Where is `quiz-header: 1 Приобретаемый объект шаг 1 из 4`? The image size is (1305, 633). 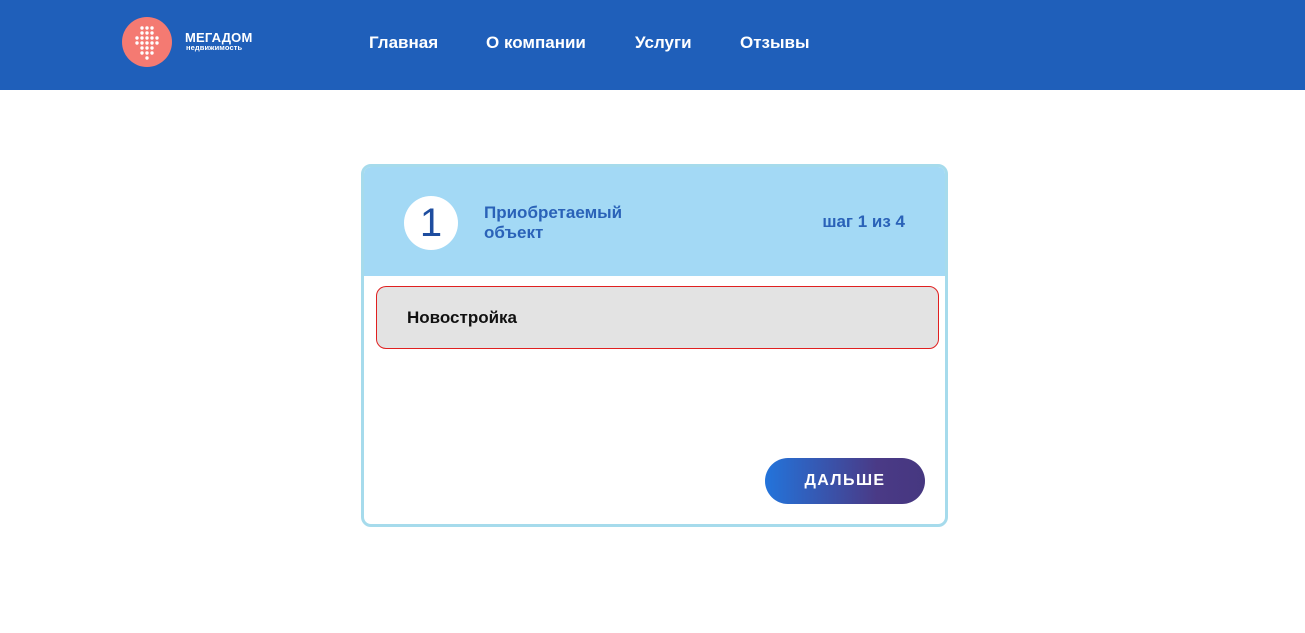
quiz-header: 1 Приобретаемый объект шаг 1 из 4 is located at coordinates (654, 221).